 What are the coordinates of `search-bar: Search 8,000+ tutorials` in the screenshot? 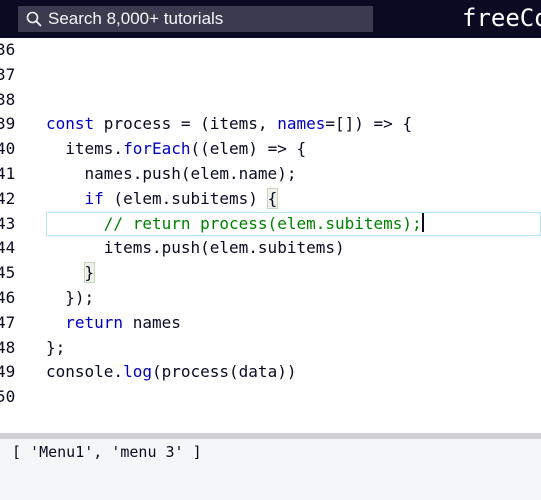 It's located at (195, 19).